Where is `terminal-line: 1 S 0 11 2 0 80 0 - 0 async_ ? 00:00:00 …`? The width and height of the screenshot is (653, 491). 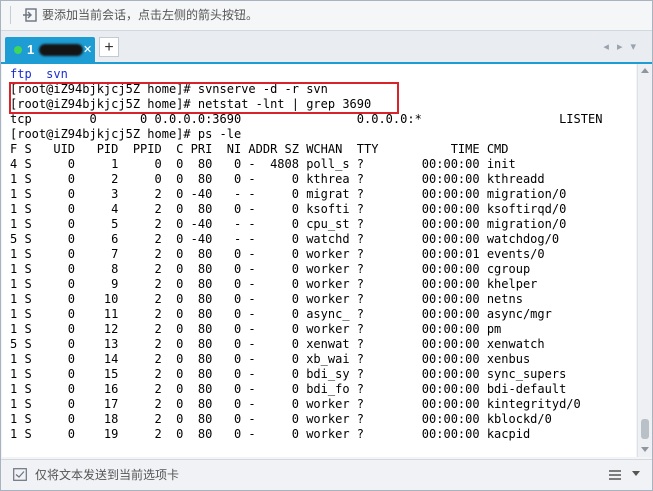
terminal-line: 1 S 0 11 2 0 80 0 - 0 async_ ? 00:00:00 … is located at coordinates (281, 314).